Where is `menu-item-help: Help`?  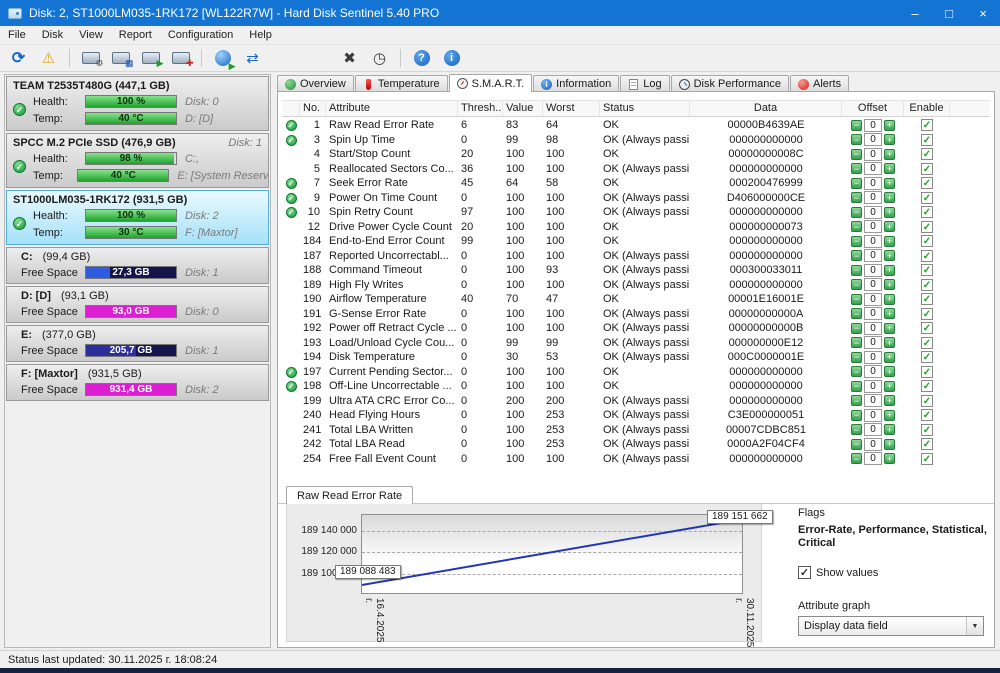 menu-item-help: Help is located at coordinates (260, 35).